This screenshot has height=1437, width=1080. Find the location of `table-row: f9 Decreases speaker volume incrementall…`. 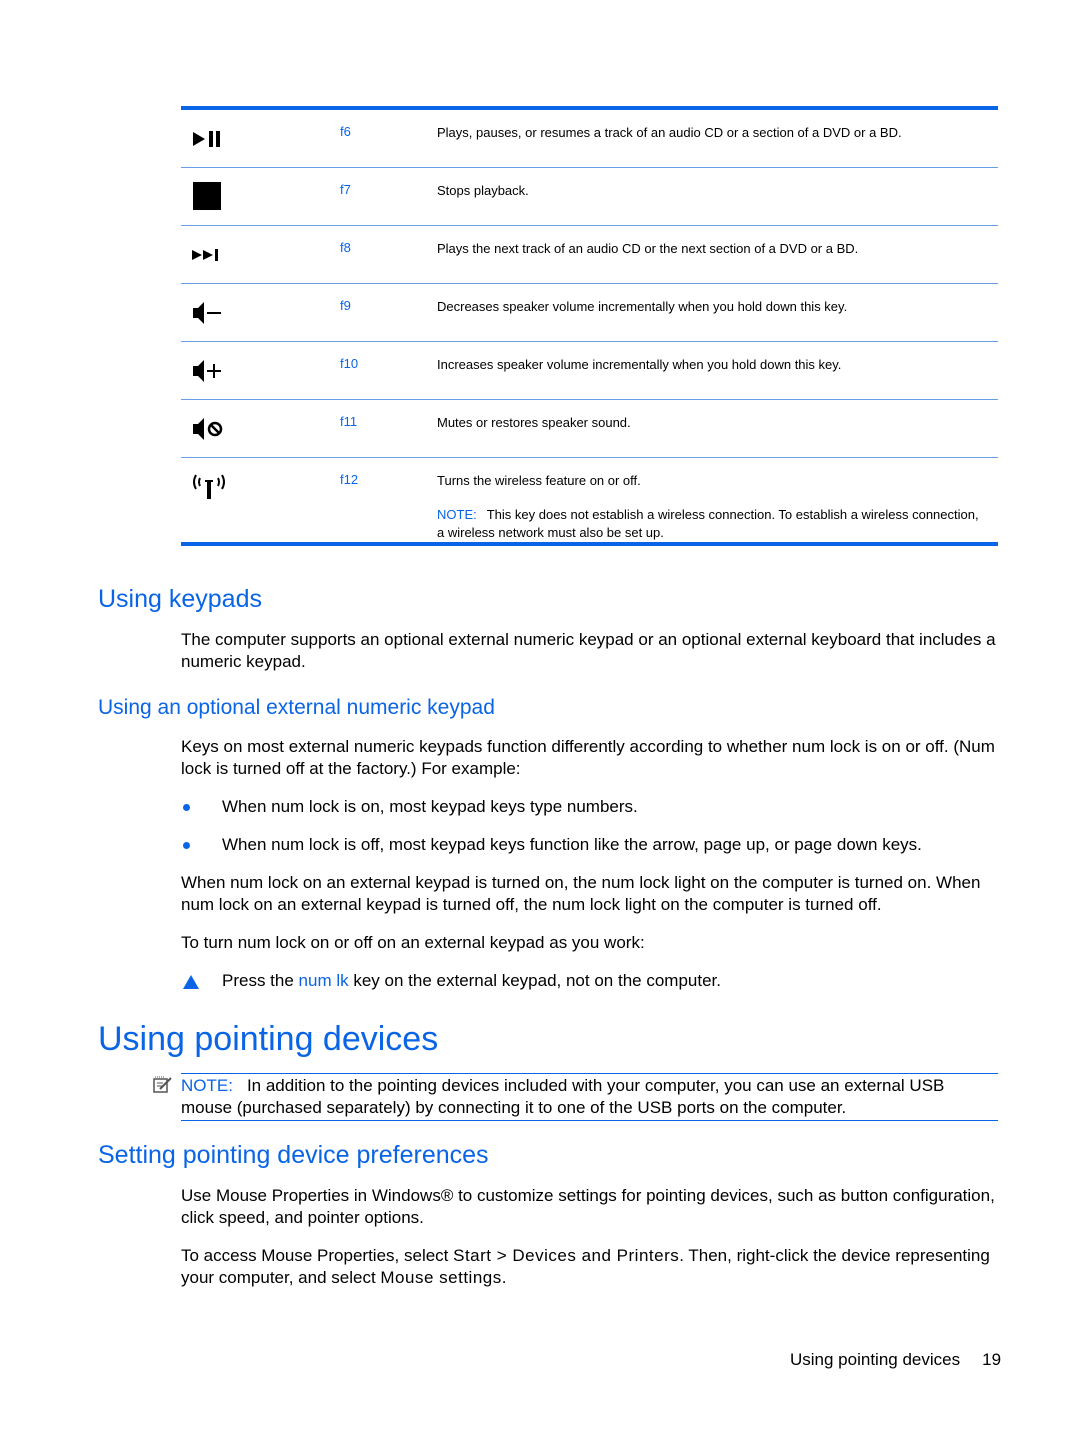

table-row: f9 Decreases speaker volume incrementall… is located at coordinates (589, 313).